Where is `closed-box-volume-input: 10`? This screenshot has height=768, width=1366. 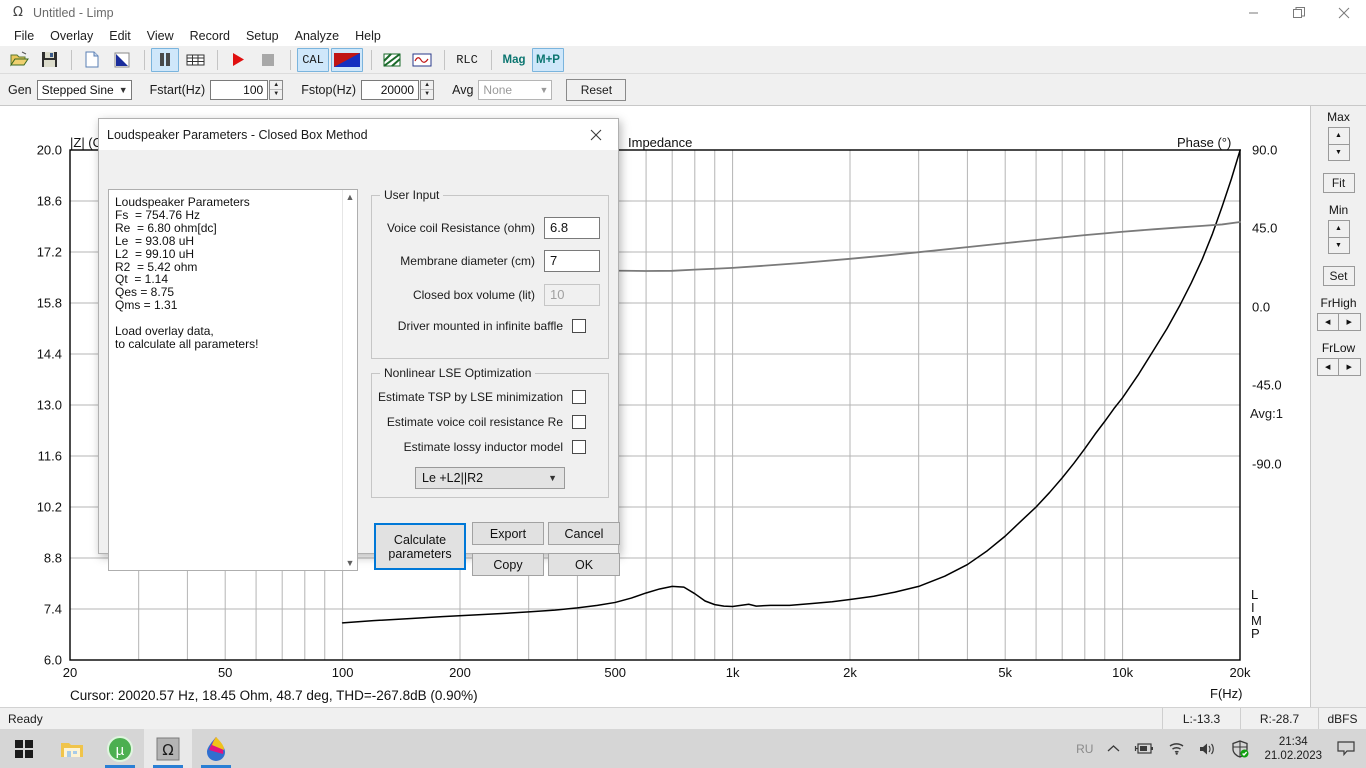 closed-box-volume-input: 10 is located at coordinates (572, 295).